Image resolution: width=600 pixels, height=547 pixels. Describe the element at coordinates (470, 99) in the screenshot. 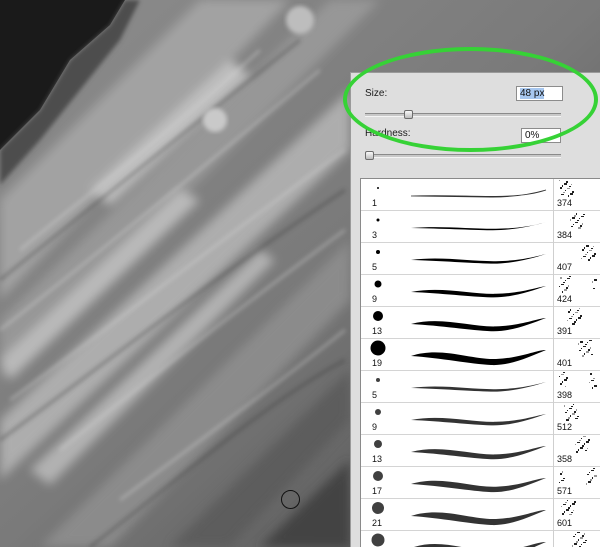

I see `annotation-highlight-ellipse` at that location.